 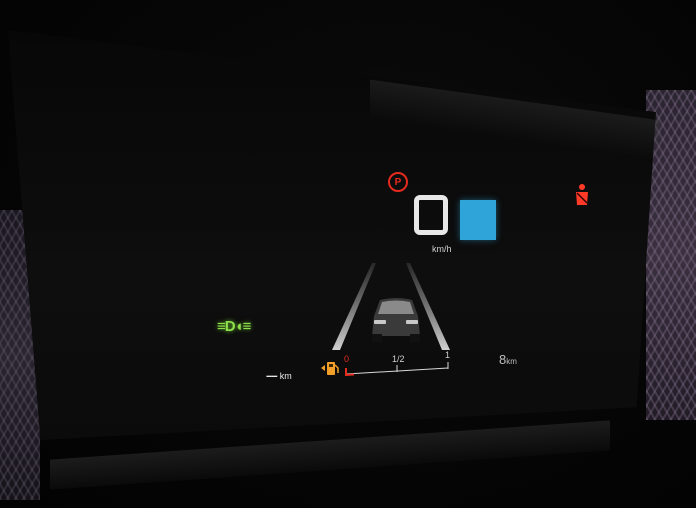 I want to click on remaining-range-unit: km, so click(x=285, y=376).